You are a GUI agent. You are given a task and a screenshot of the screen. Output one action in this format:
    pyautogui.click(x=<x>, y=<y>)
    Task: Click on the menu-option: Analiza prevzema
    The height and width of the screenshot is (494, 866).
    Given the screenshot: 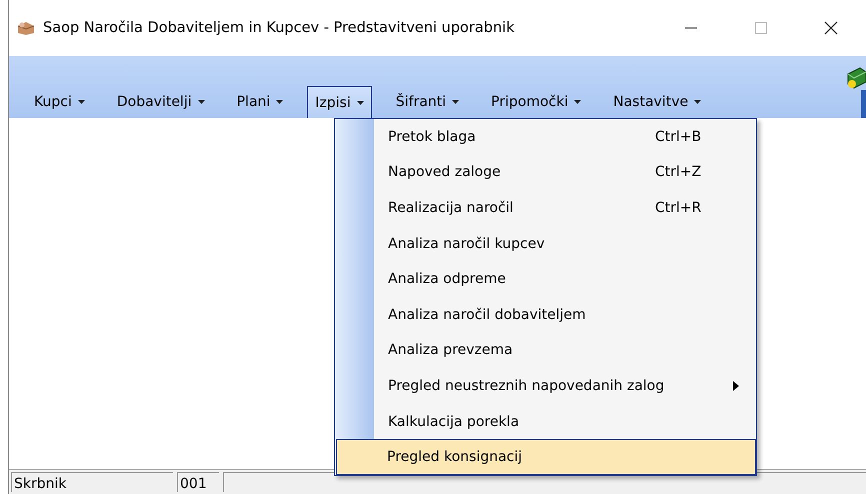 What is the action you would take?
    pyautogui.click(x=565, y=350)
    